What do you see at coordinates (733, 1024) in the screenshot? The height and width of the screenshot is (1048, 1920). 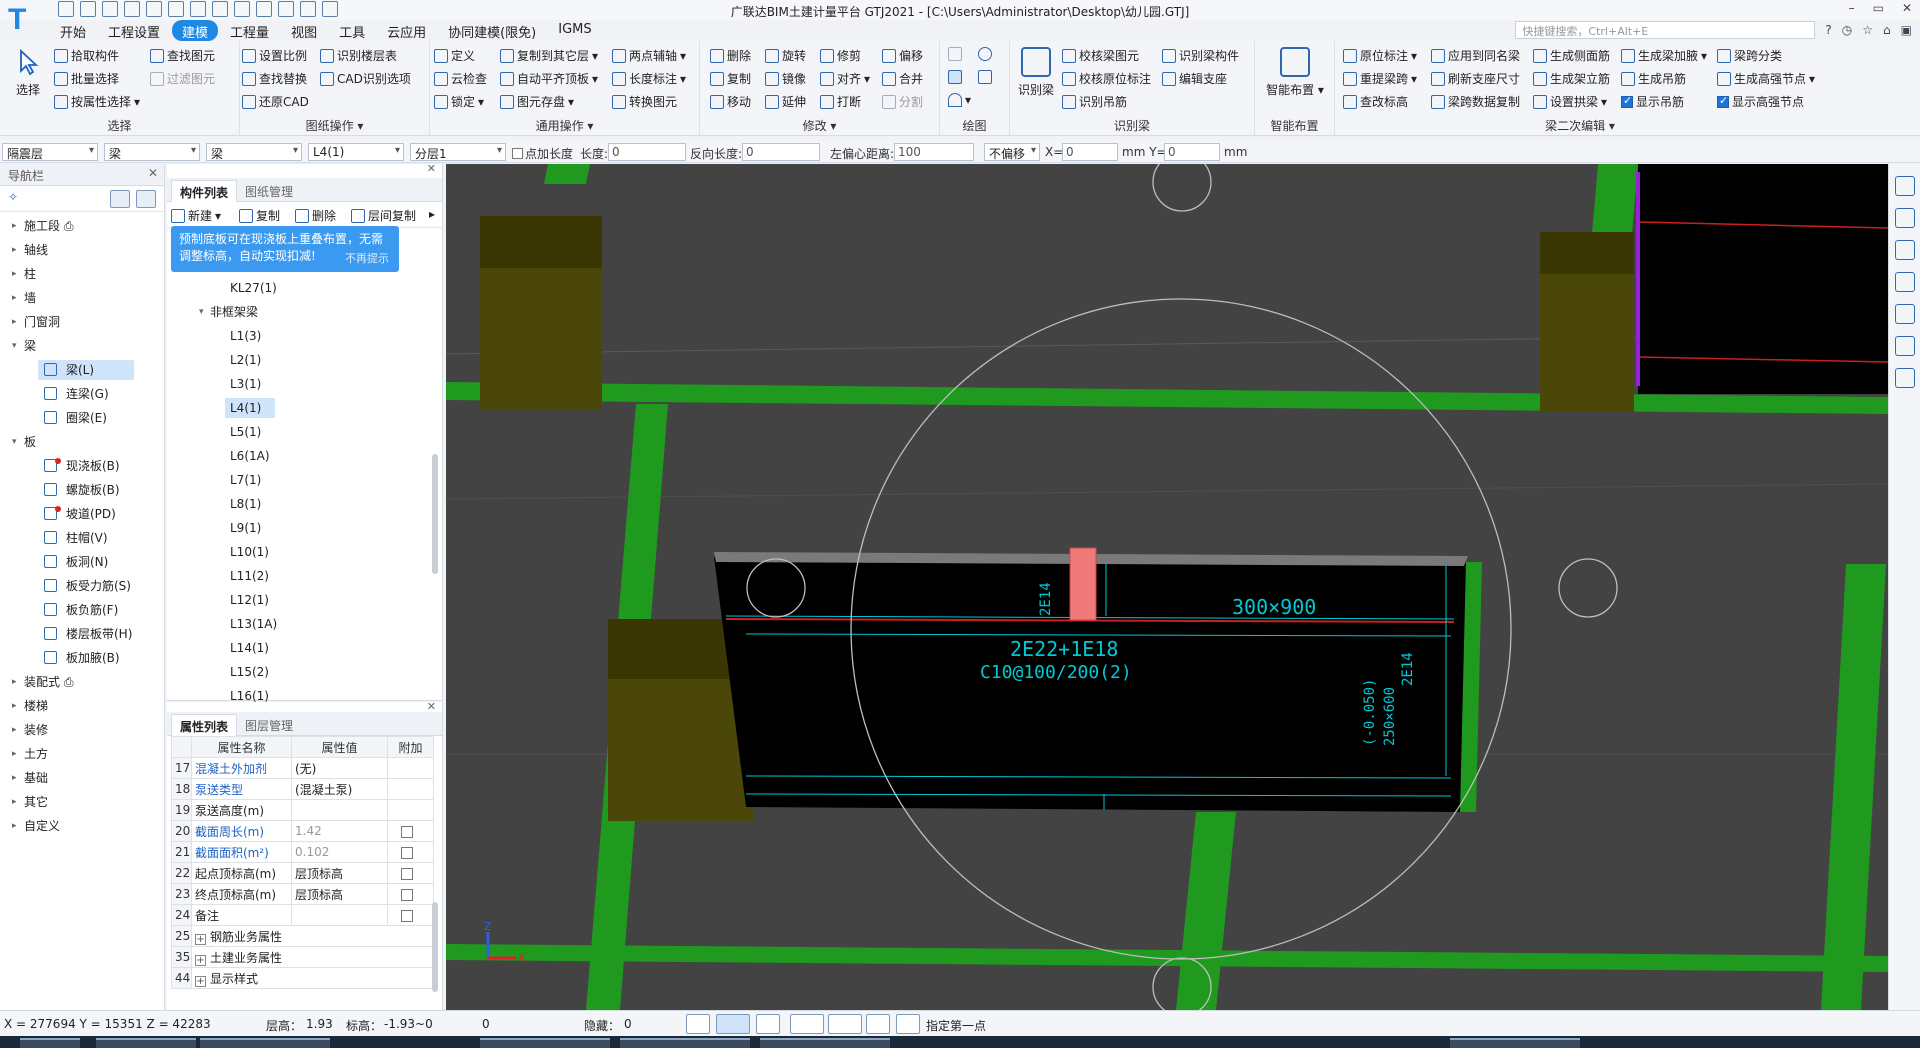 I see `snap-toggle` at bounding box center [733, 1024].